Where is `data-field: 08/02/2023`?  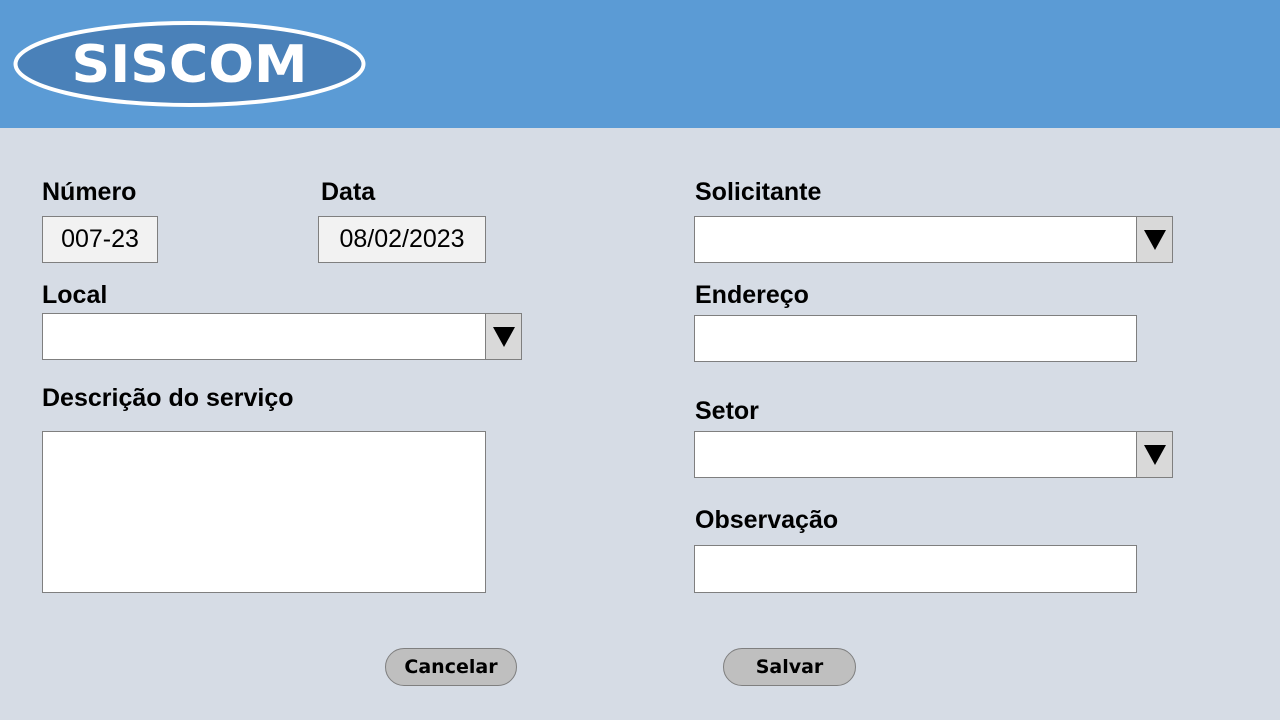
data-field: 08/02/2023 is located at coordinates (402, 239).